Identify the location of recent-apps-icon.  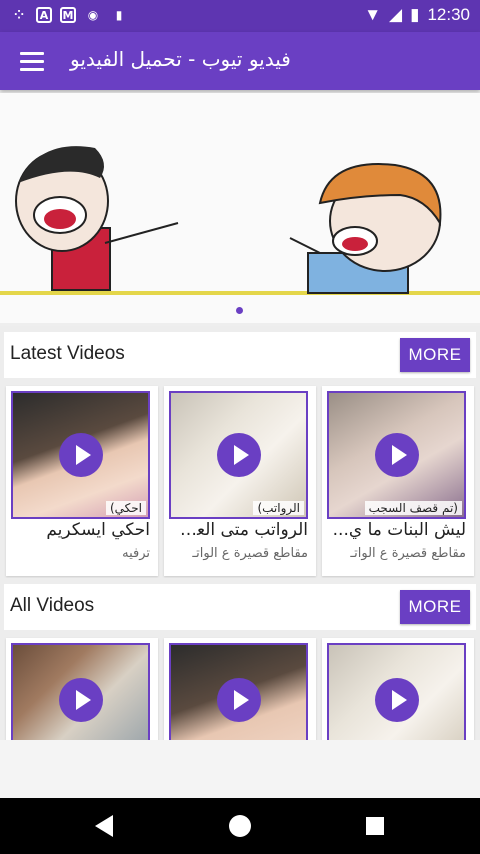
(375, 826).